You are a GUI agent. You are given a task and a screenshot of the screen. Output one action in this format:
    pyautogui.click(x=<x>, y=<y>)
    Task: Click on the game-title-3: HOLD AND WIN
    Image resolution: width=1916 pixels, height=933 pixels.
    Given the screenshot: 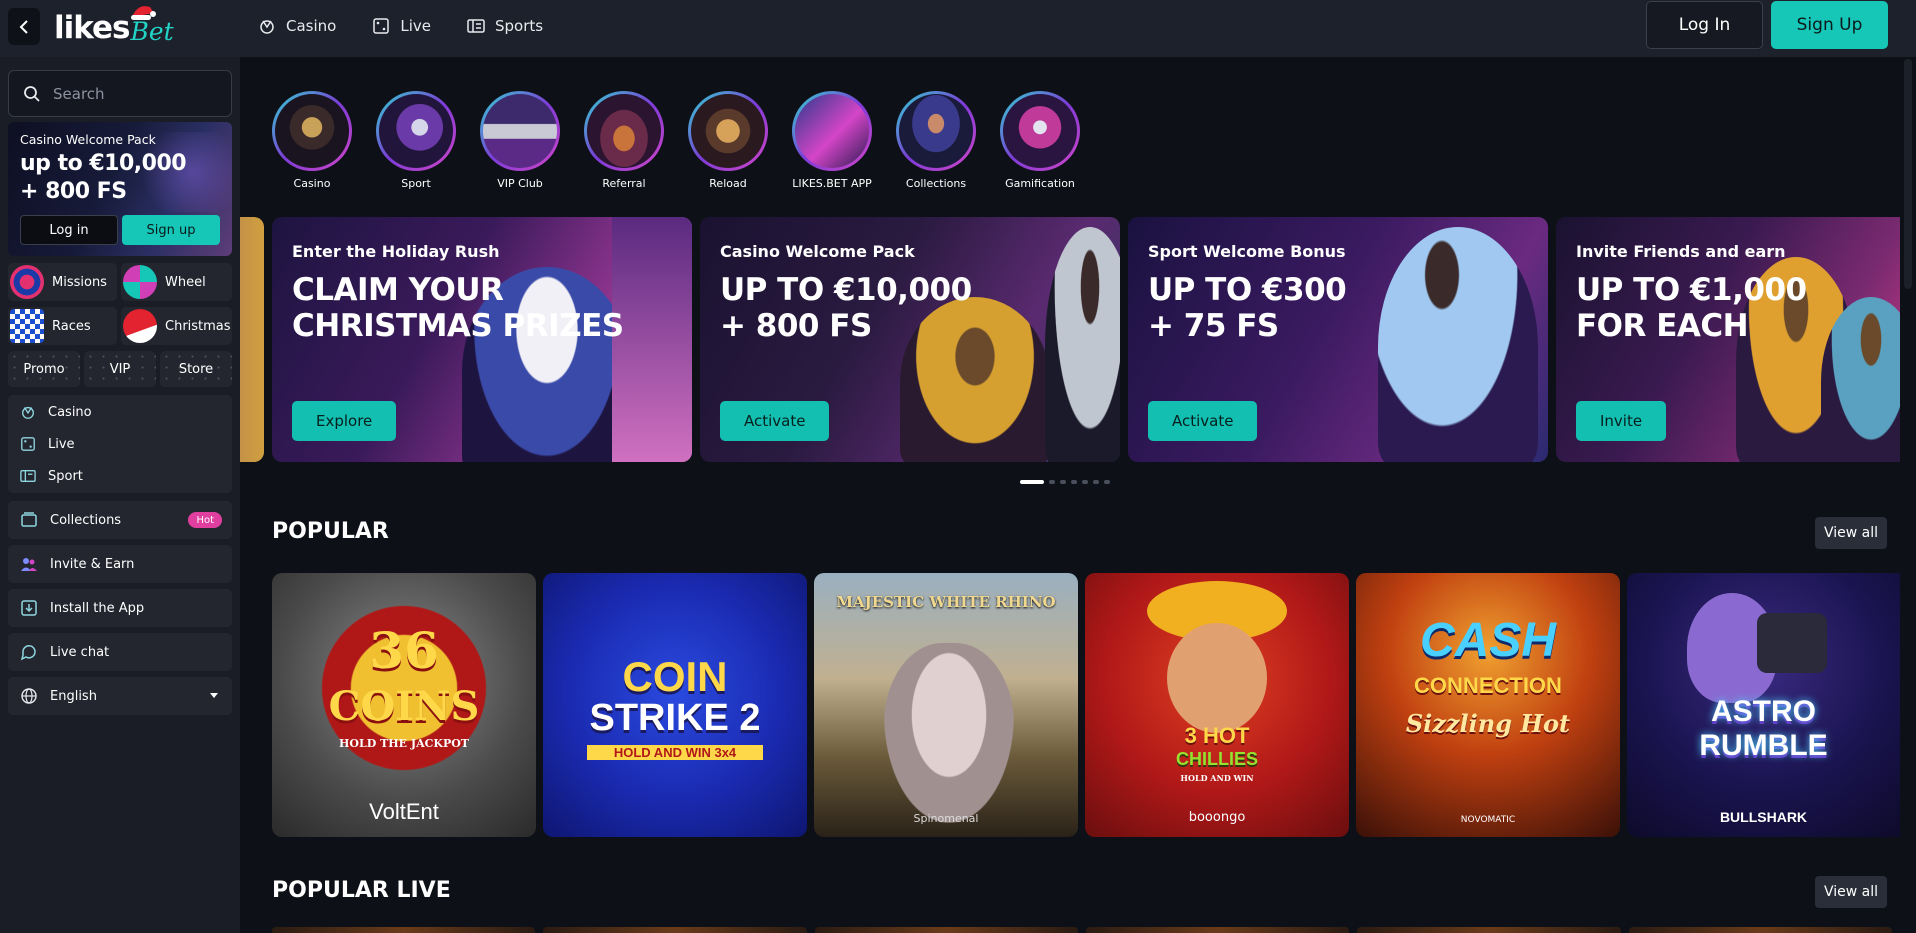 What is the action you would take?
    pyautogui.click(x=1217, y=778)
    